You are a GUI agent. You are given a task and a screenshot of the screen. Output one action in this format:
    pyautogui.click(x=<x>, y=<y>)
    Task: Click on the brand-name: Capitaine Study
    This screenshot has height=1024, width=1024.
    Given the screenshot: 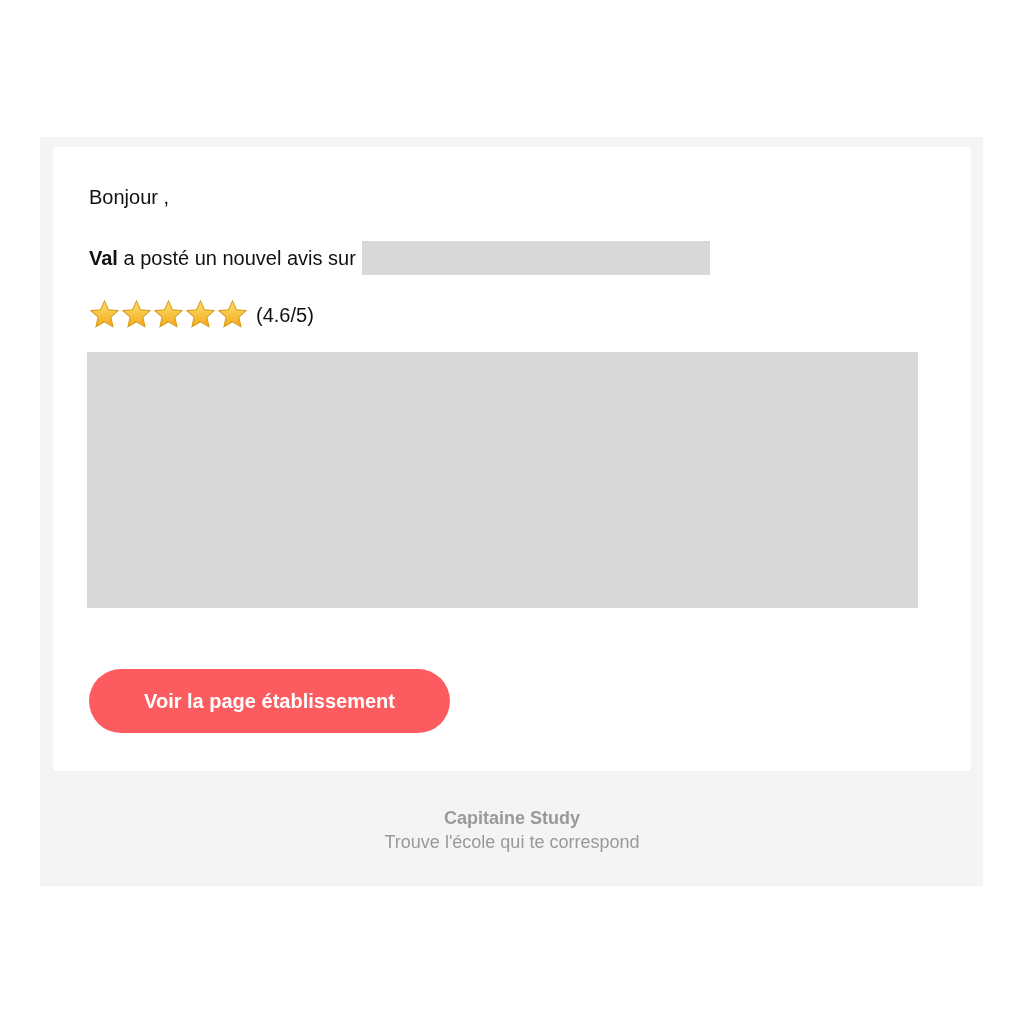 What is the action you would take?
    pyautogui.click(x=512, y=818)
    